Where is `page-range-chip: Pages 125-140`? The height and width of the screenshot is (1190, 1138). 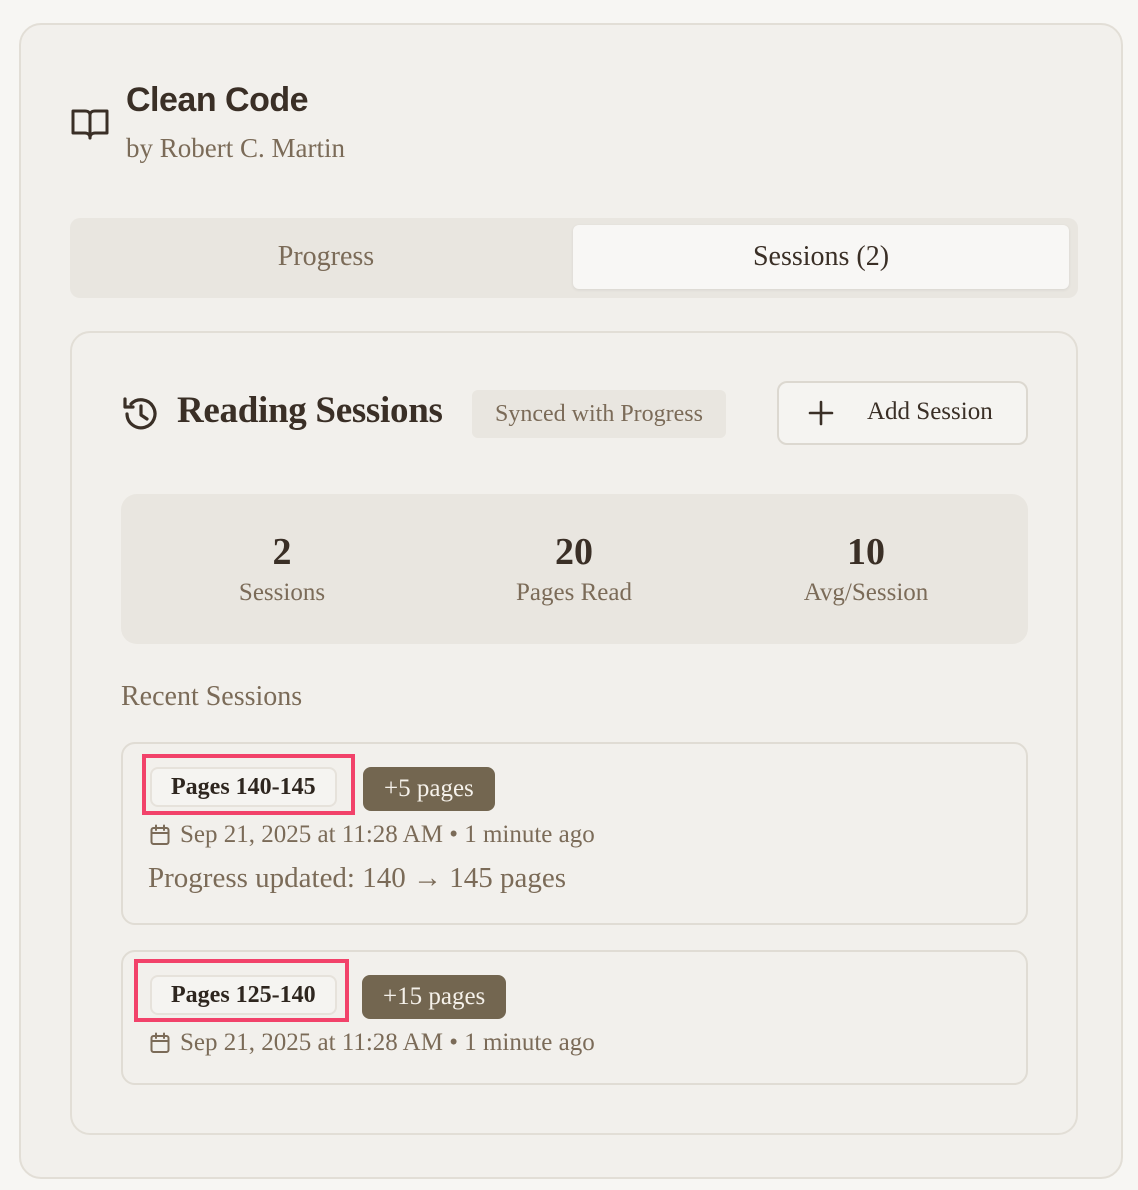
page-range-chip: Pages 125-140 is located at coordinates (243, 995).